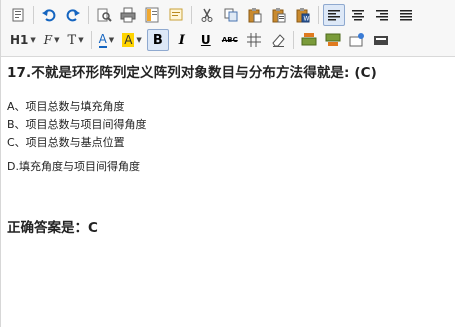 This screenshot has height=327, width=455. I want to click on bold-label: B, so click(157, 40).